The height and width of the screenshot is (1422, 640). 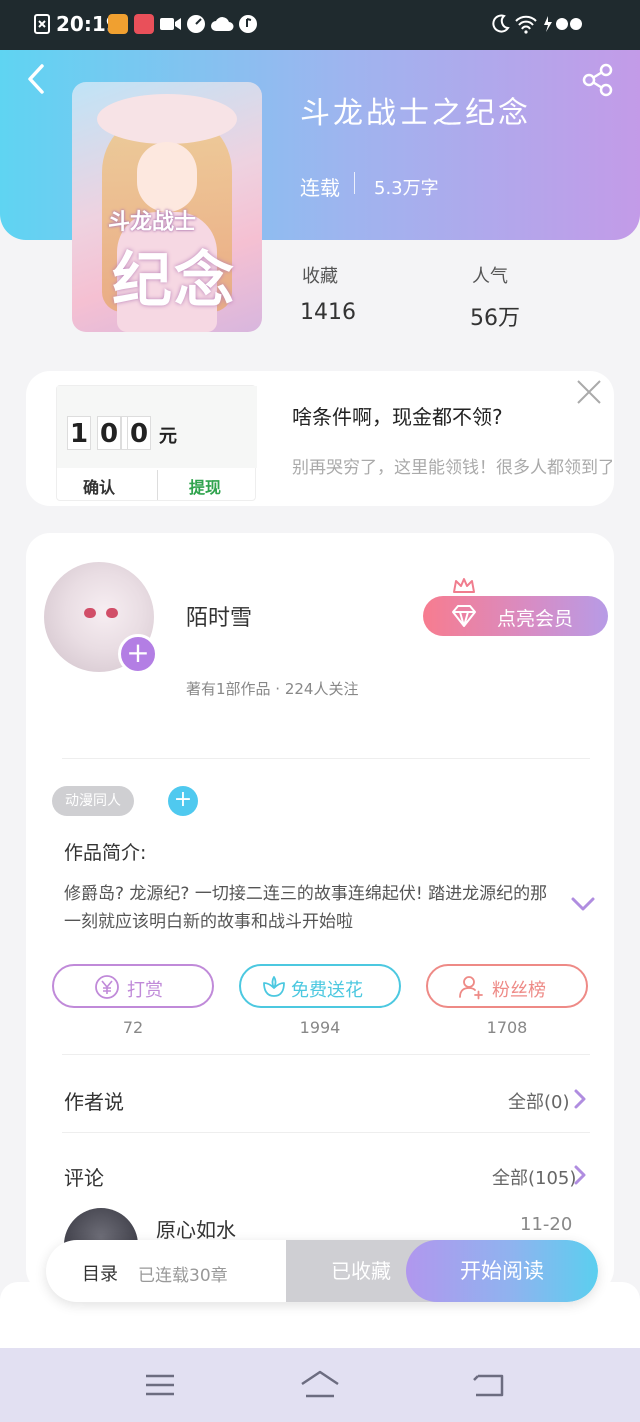 What do you see at coordinates (583, 904) in the screenshot?
I see `chevron-down-icon` at bounding box center [583, 904].